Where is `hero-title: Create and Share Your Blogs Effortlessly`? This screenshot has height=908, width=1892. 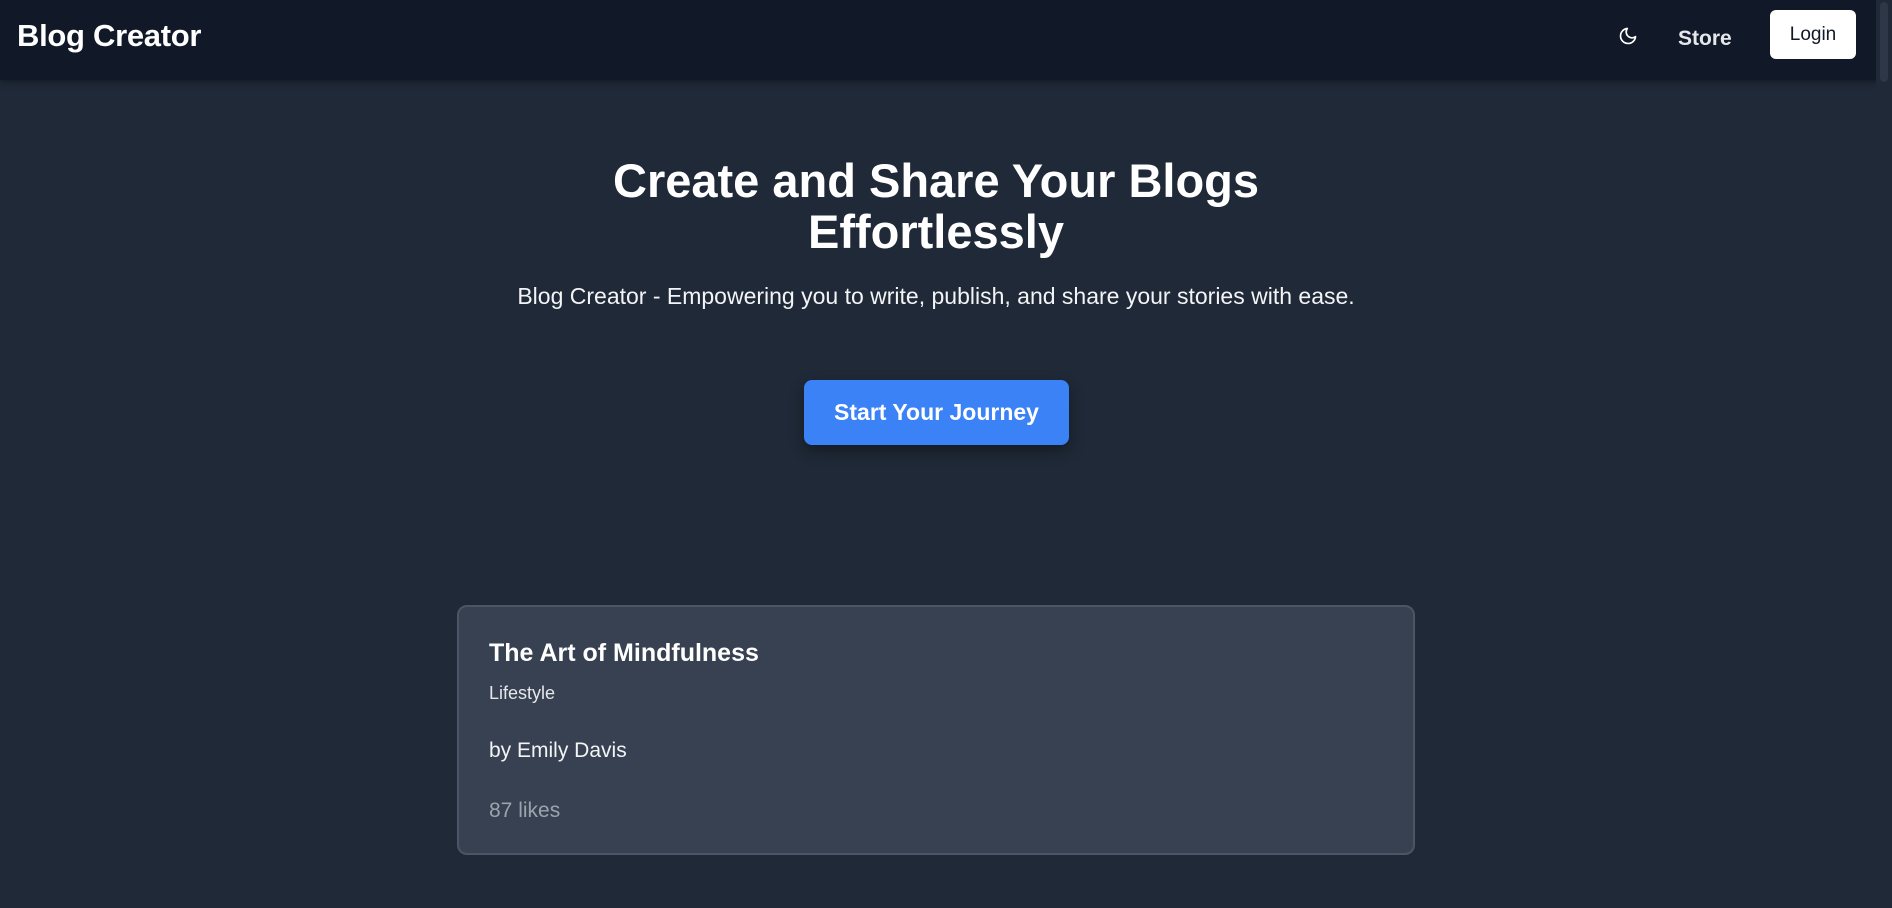
hero-title: Create and Share Your Blogs Effortlessly is located at coordinates (936, 206).